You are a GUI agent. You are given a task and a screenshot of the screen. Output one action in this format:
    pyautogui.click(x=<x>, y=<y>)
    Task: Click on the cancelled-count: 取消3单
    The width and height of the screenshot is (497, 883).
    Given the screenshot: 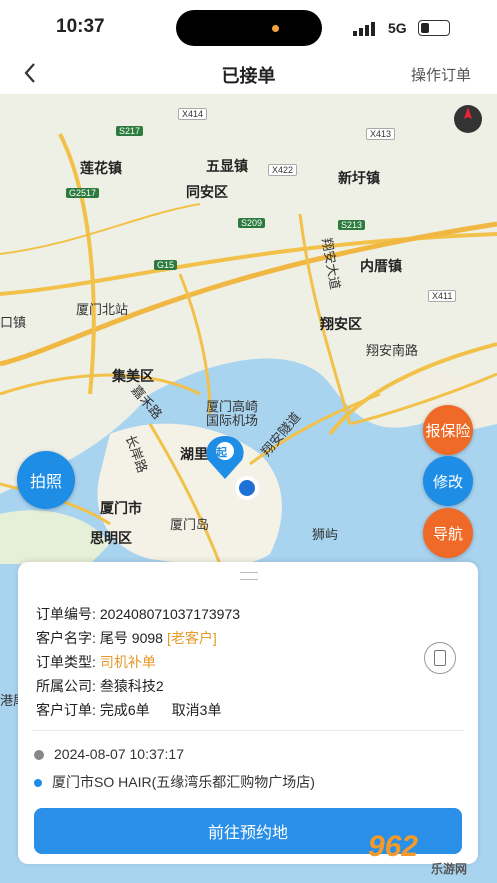 What is the action you would take?
    pyautogui.click(x=196, y=710)
    